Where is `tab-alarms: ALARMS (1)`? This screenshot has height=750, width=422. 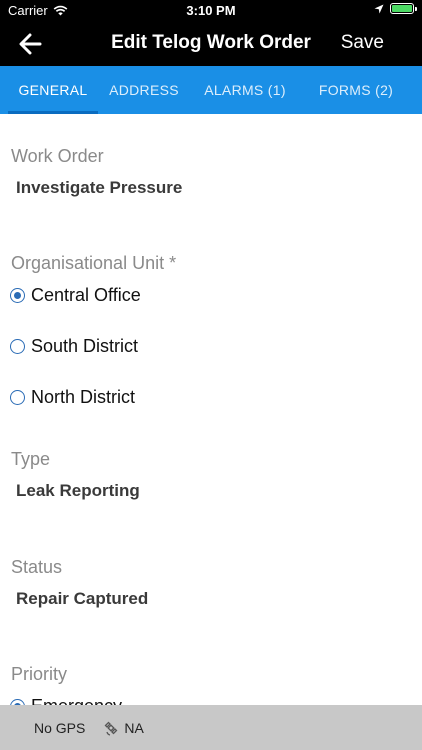 tab-alarms: ALARMS (1) is located at coordinates (245, 90).